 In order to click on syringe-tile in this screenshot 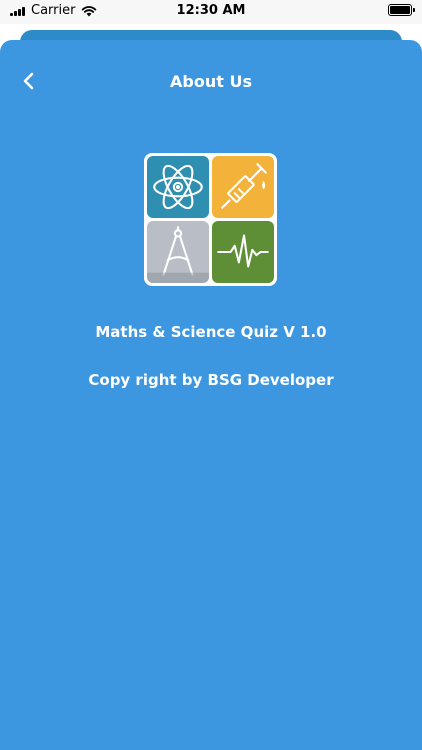, I will do `click(243, 187)`.